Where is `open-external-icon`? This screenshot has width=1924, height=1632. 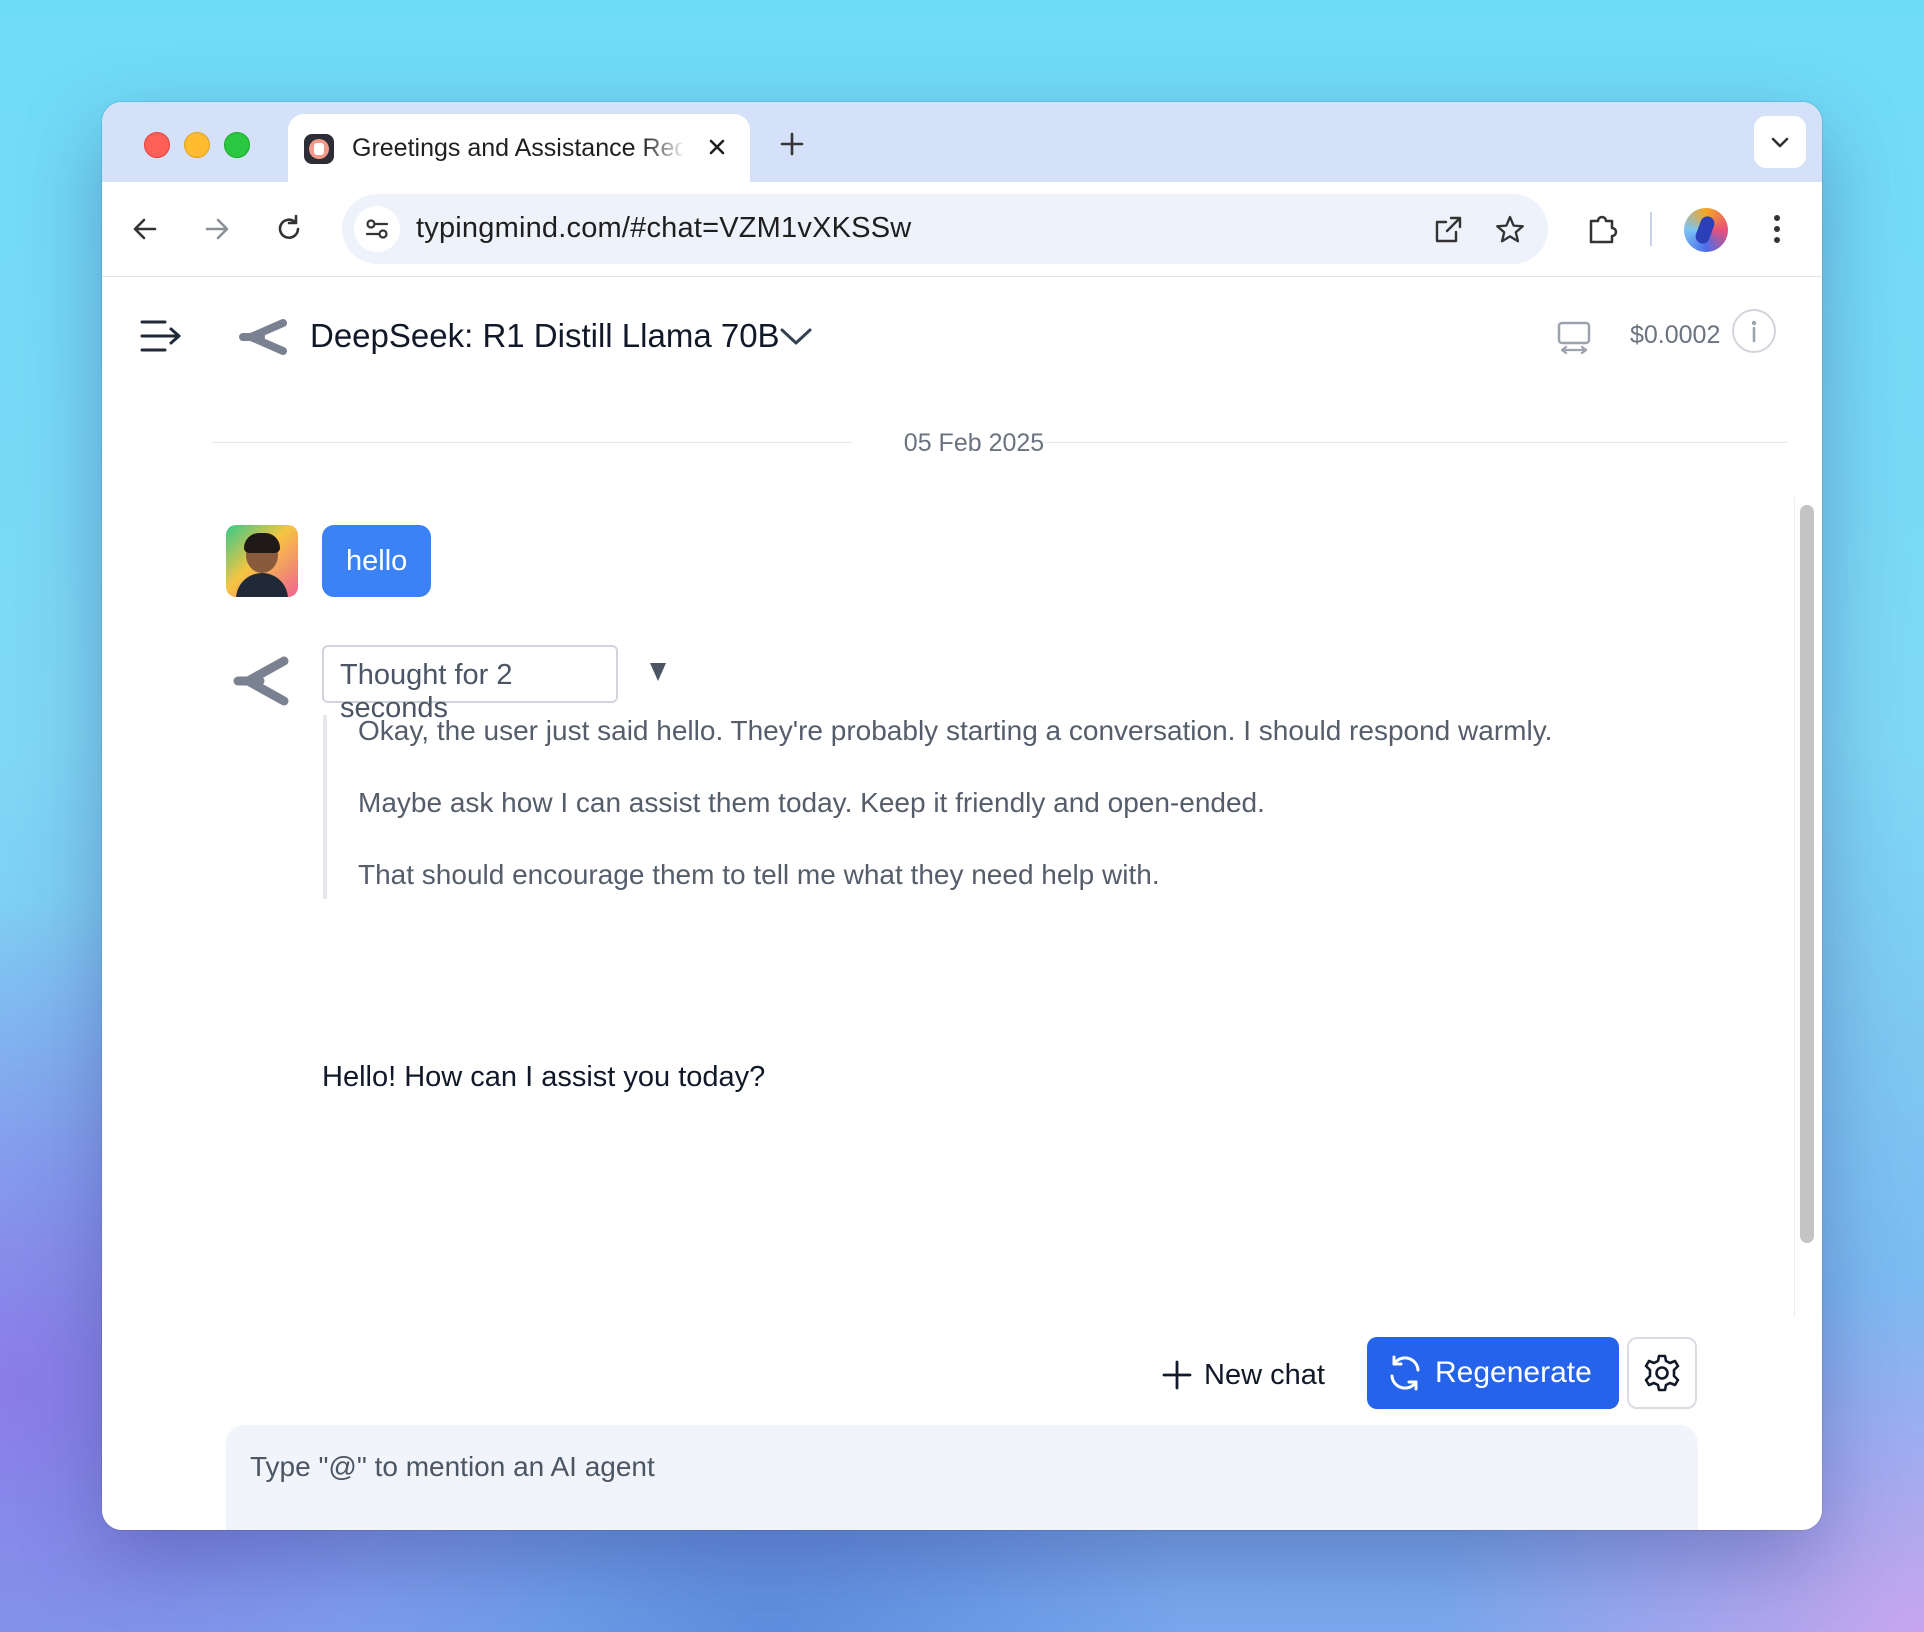 open-external-icon is located at coordinates (1448, 230).